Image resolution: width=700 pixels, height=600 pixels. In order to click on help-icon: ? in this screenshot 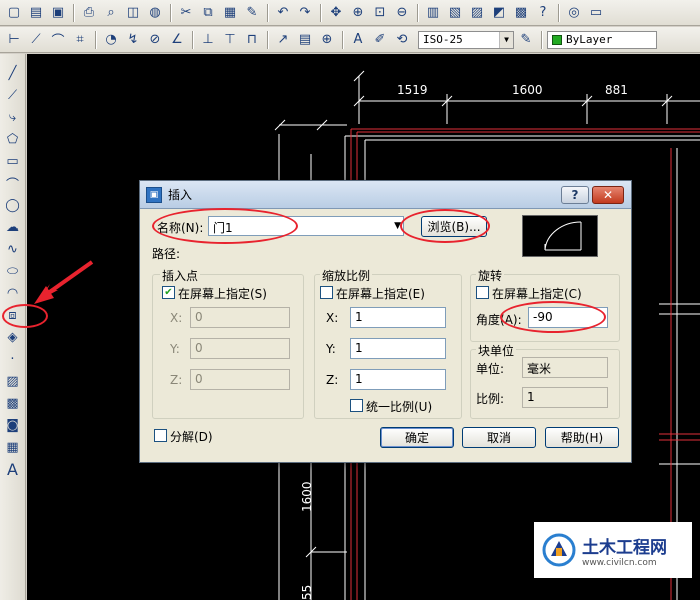, I will do `click(543, 13)`.